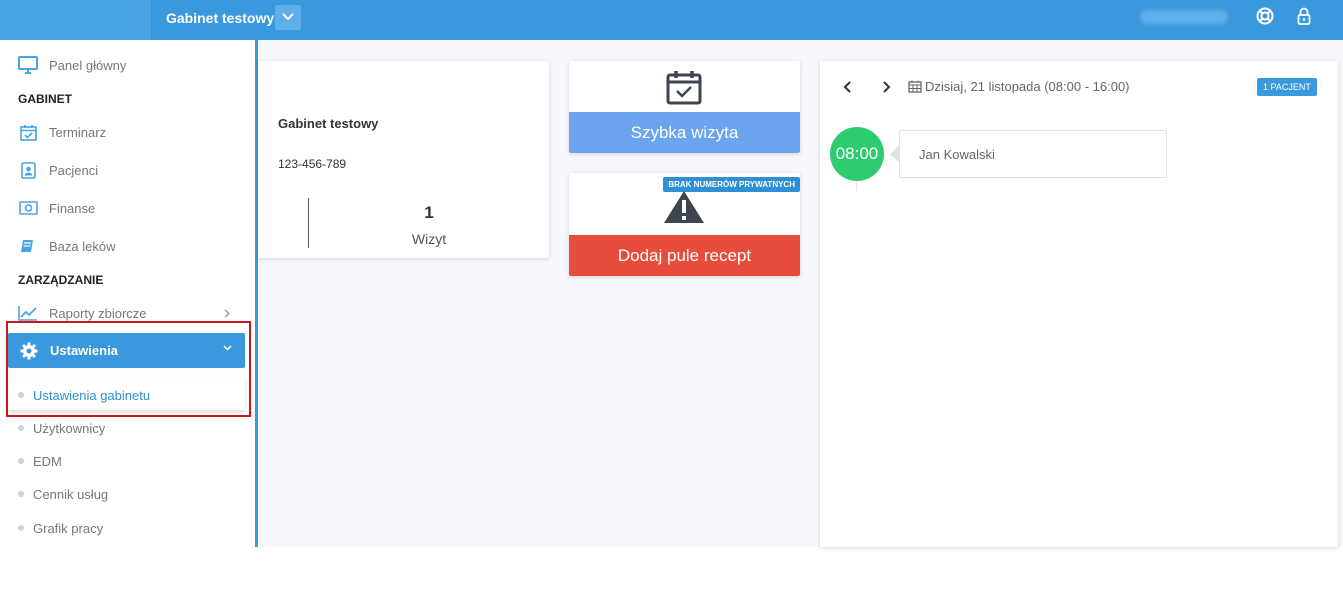 The width and height of the screenshot is (1343, 600). Describe the element at coordinates (128, 369) in the screenshot. I see `highlight-annotation-box` at that location.